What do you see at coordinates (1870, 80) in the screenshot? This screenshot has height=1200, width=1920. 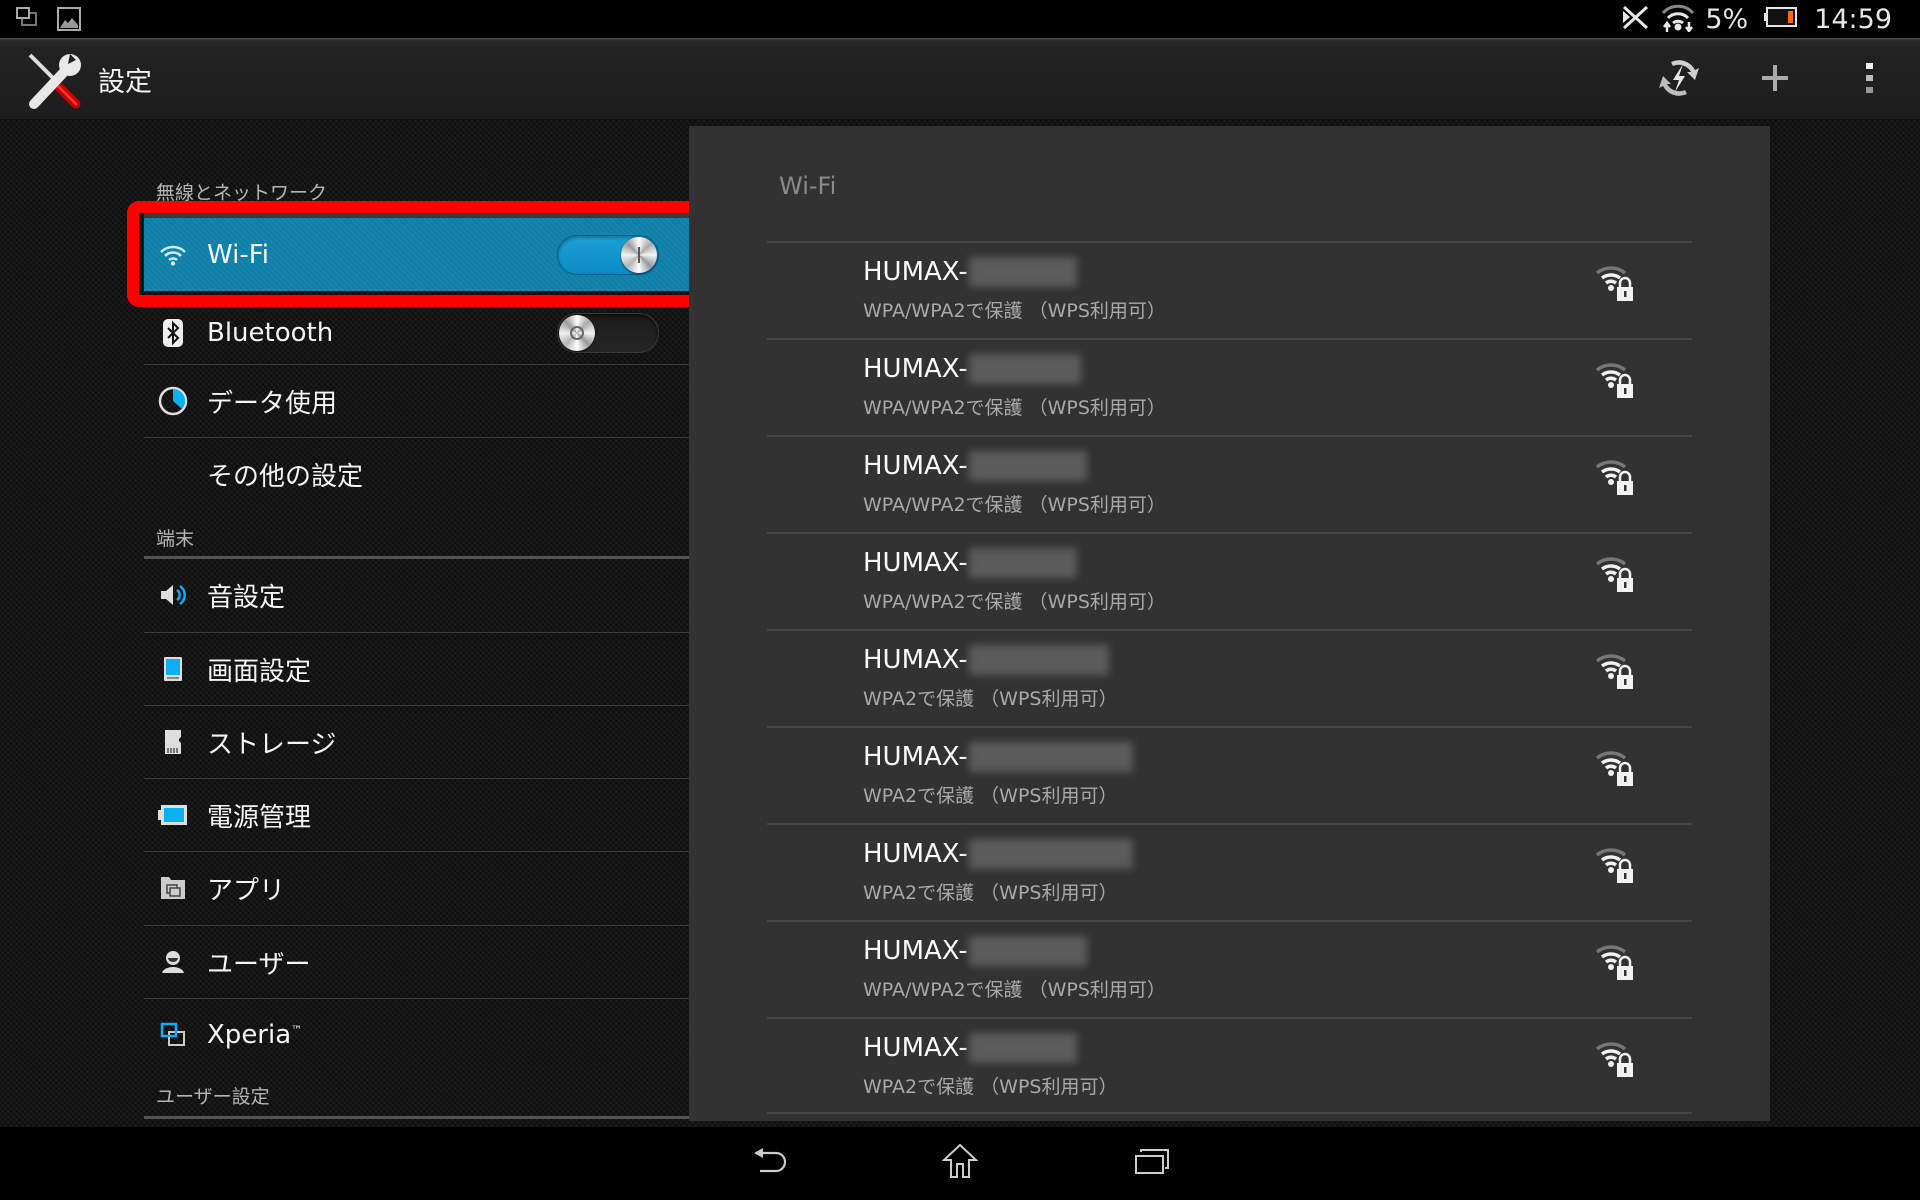 I see `overflow-menu-button` at bounding box center [1870, 80].